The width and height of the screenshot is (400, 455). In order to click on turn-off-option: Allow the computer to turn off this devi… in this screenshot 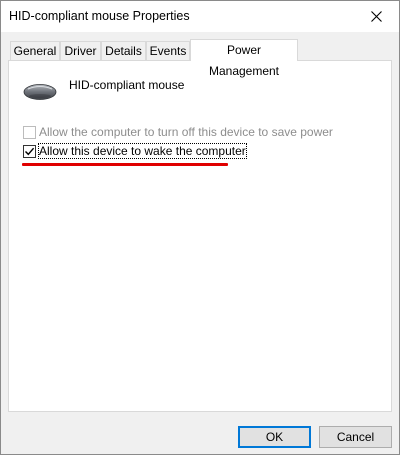, I will do `click(178, 132)`.